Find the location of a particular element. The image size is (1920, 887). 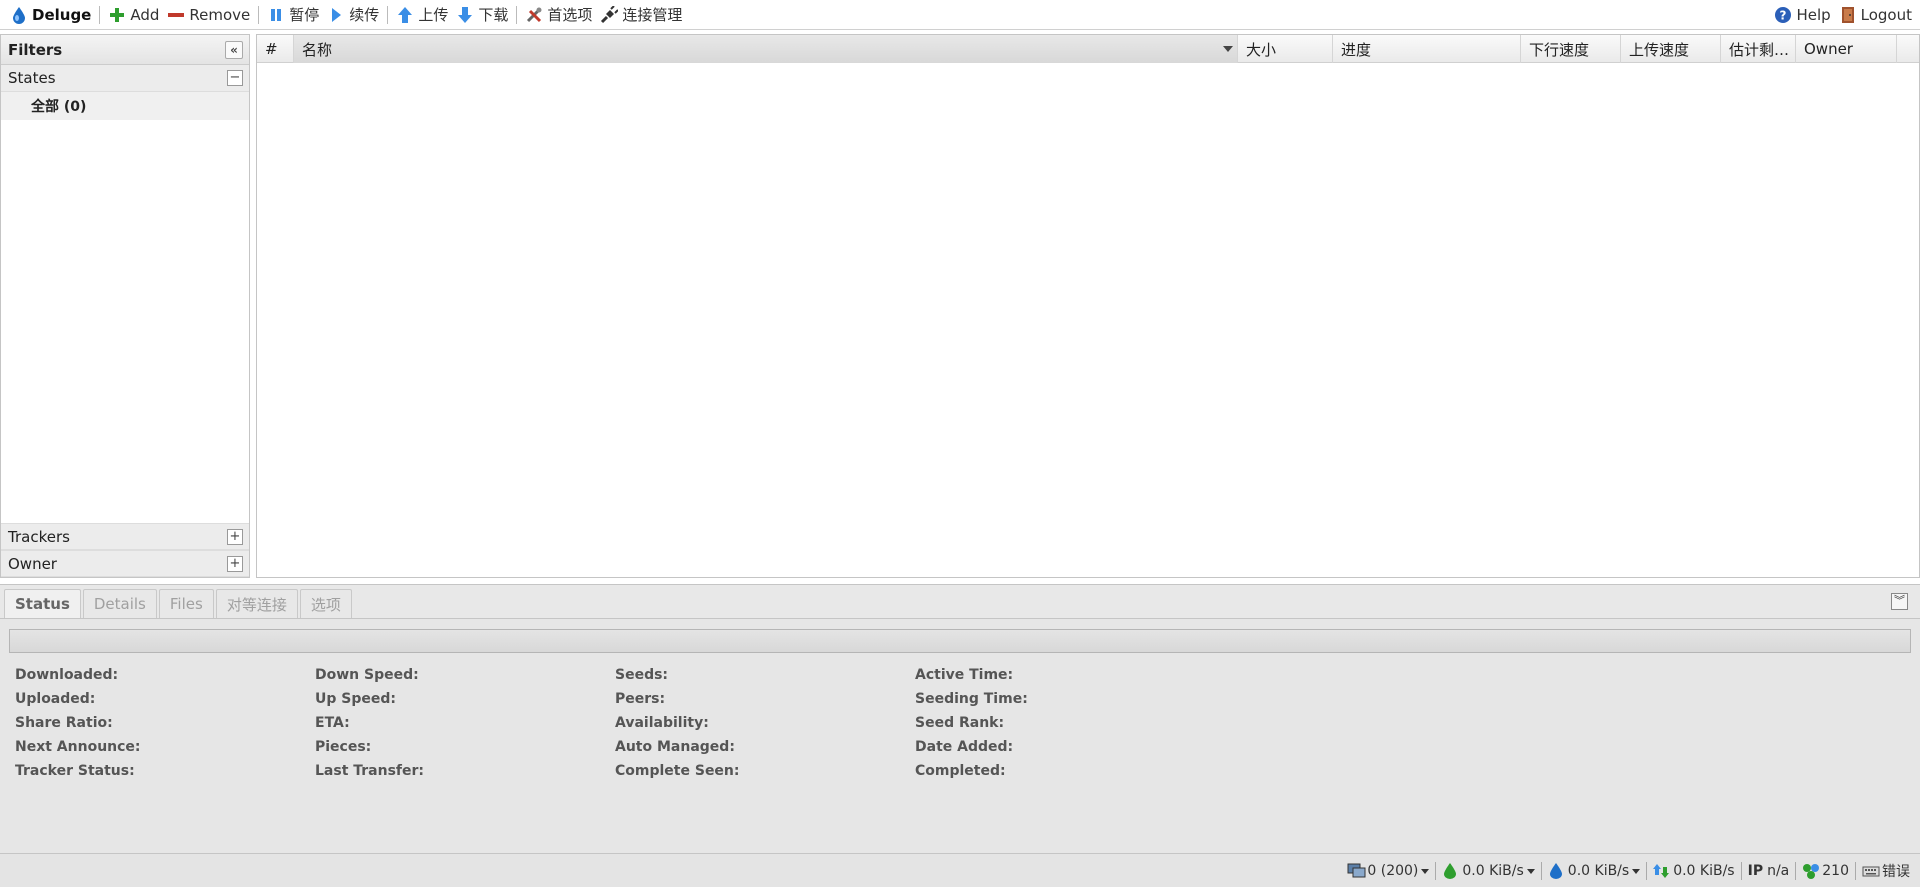

sort-arrow-icon is located at coordinates (1228, 49).